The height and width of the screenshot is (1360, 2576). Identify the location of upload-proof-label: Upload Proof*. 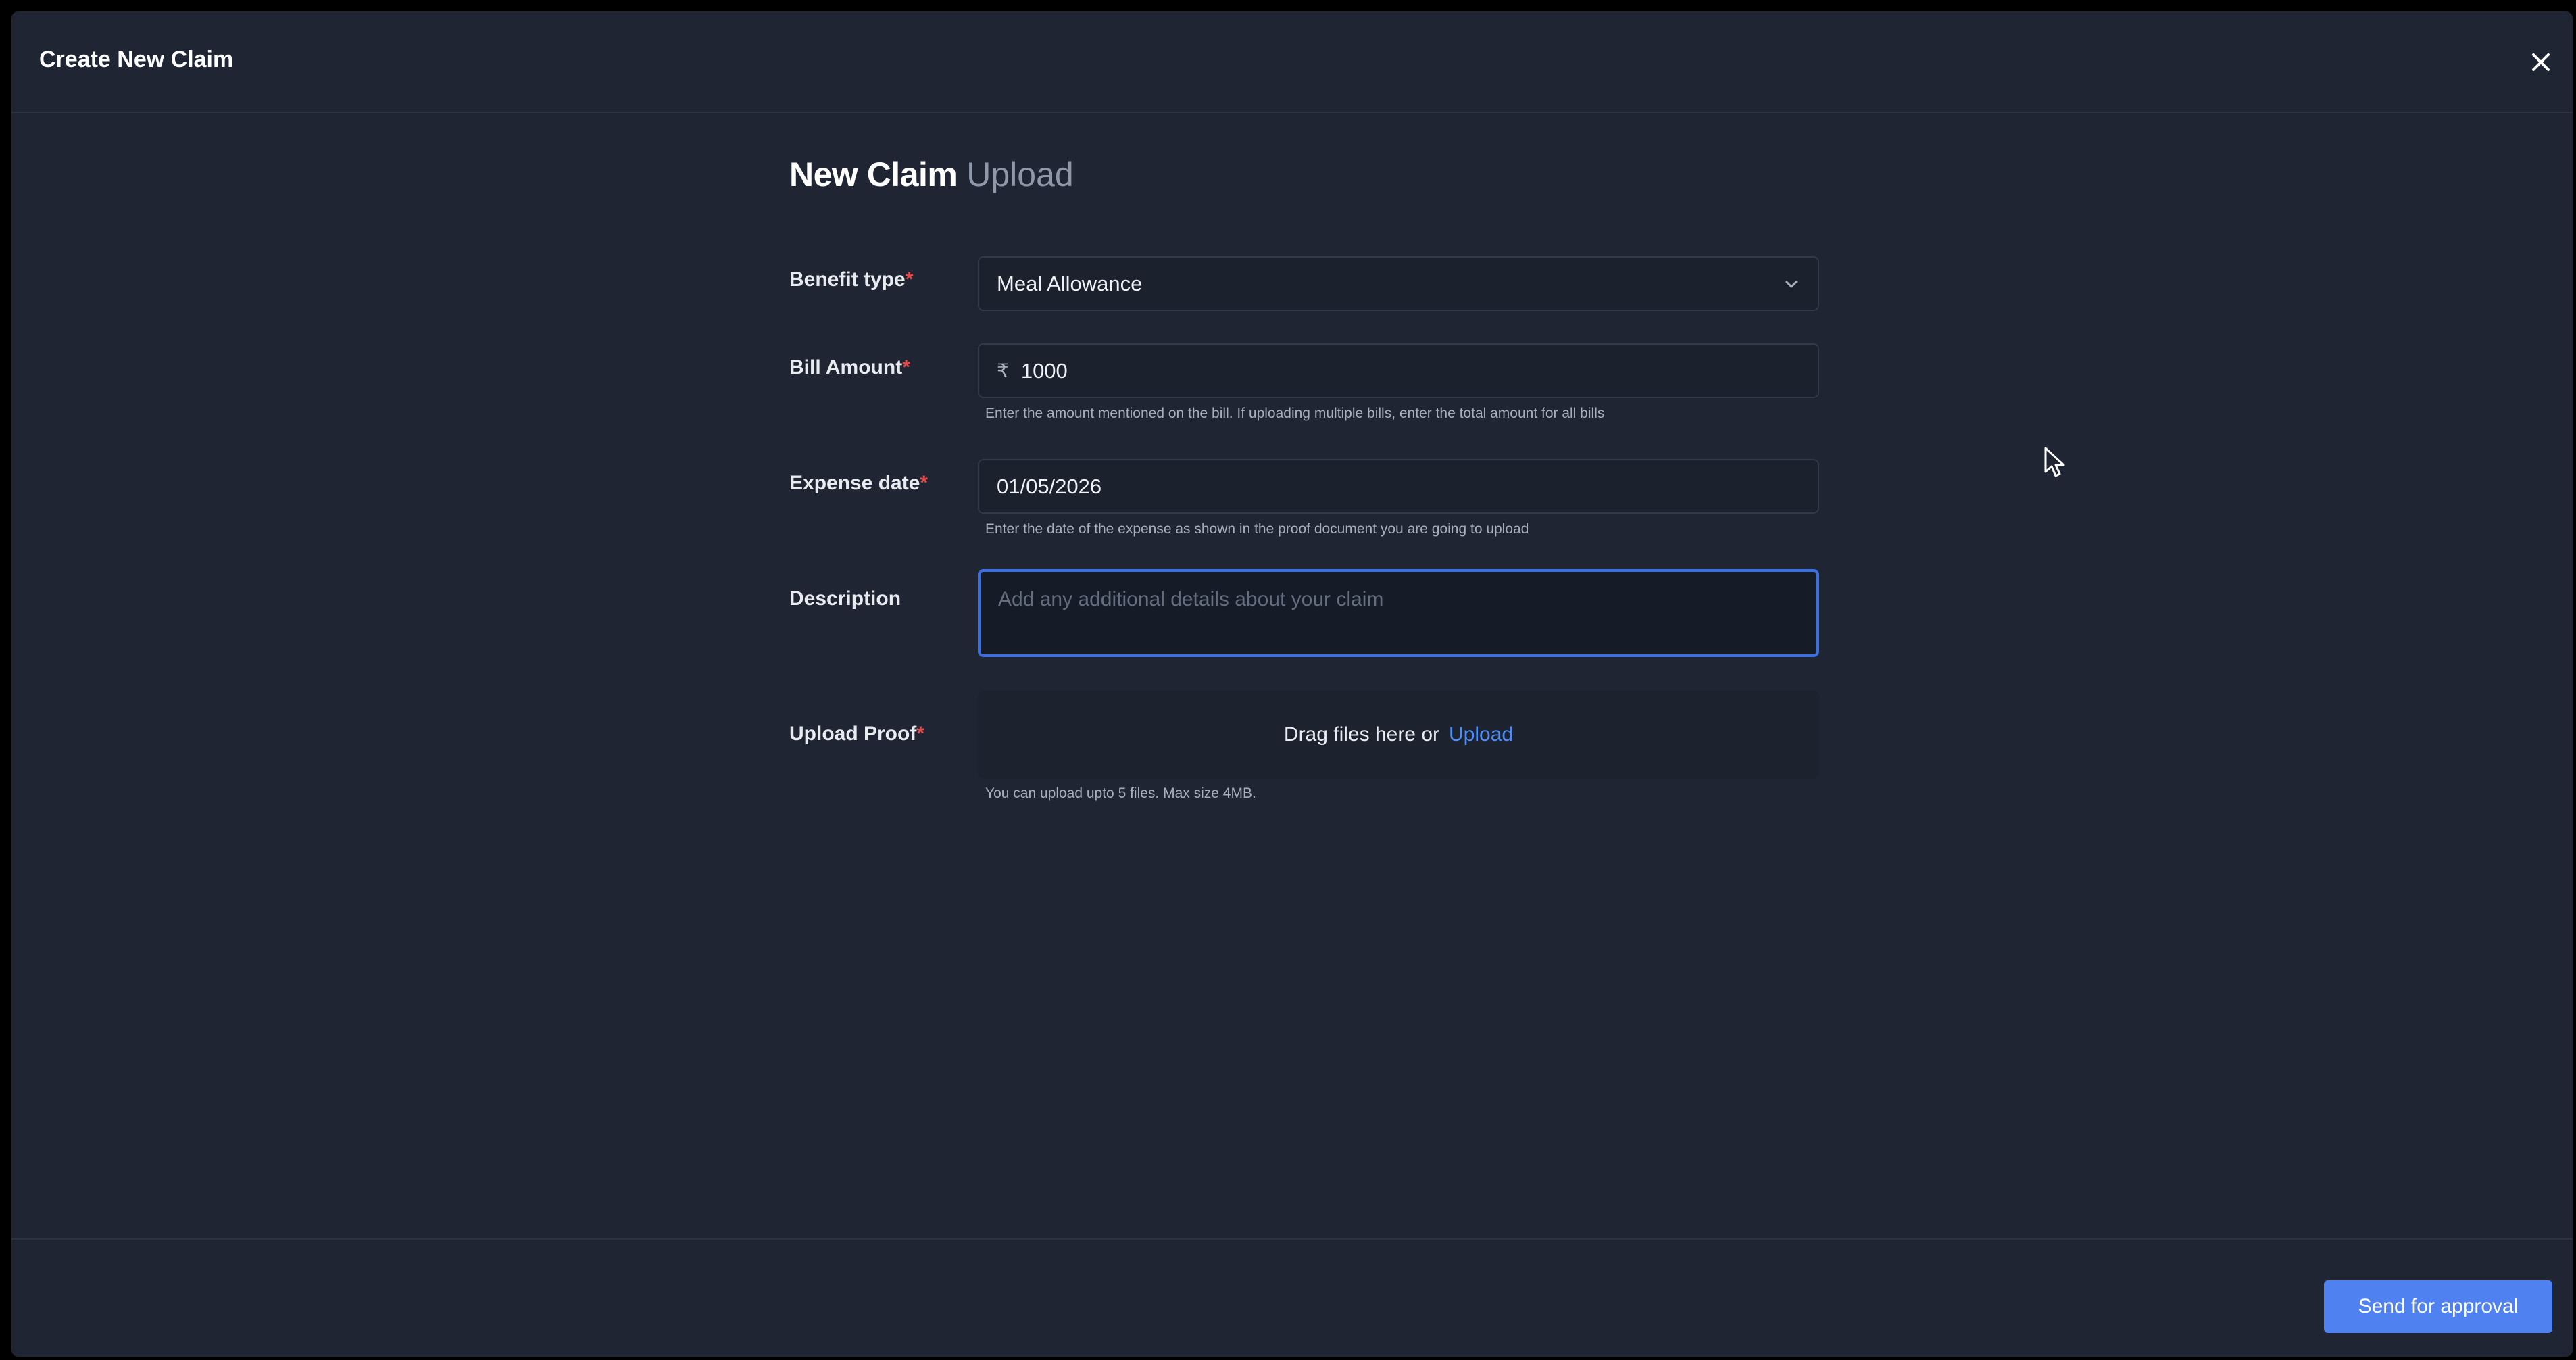
(857, 734).